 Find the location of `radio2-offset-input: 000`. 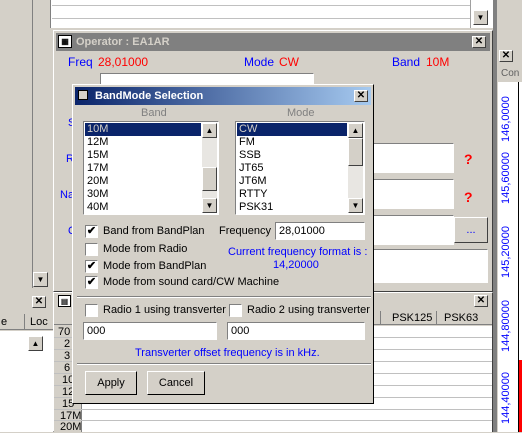

radio2-offset-input: 000 is located at coordinates (296, 331).